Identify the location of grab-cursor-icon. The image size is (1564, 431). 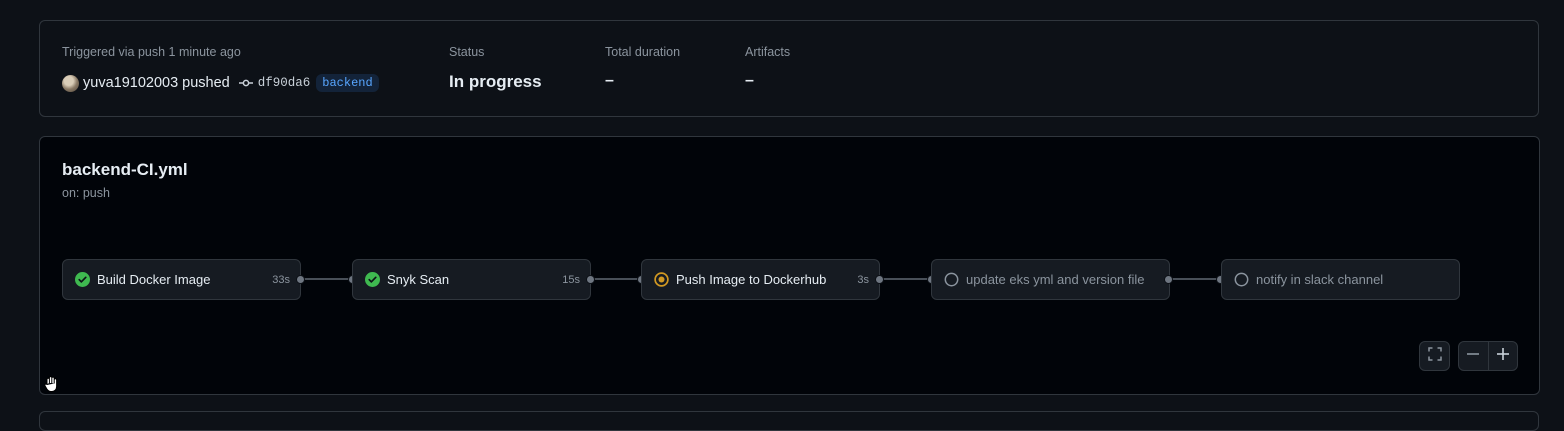
(52, 386).